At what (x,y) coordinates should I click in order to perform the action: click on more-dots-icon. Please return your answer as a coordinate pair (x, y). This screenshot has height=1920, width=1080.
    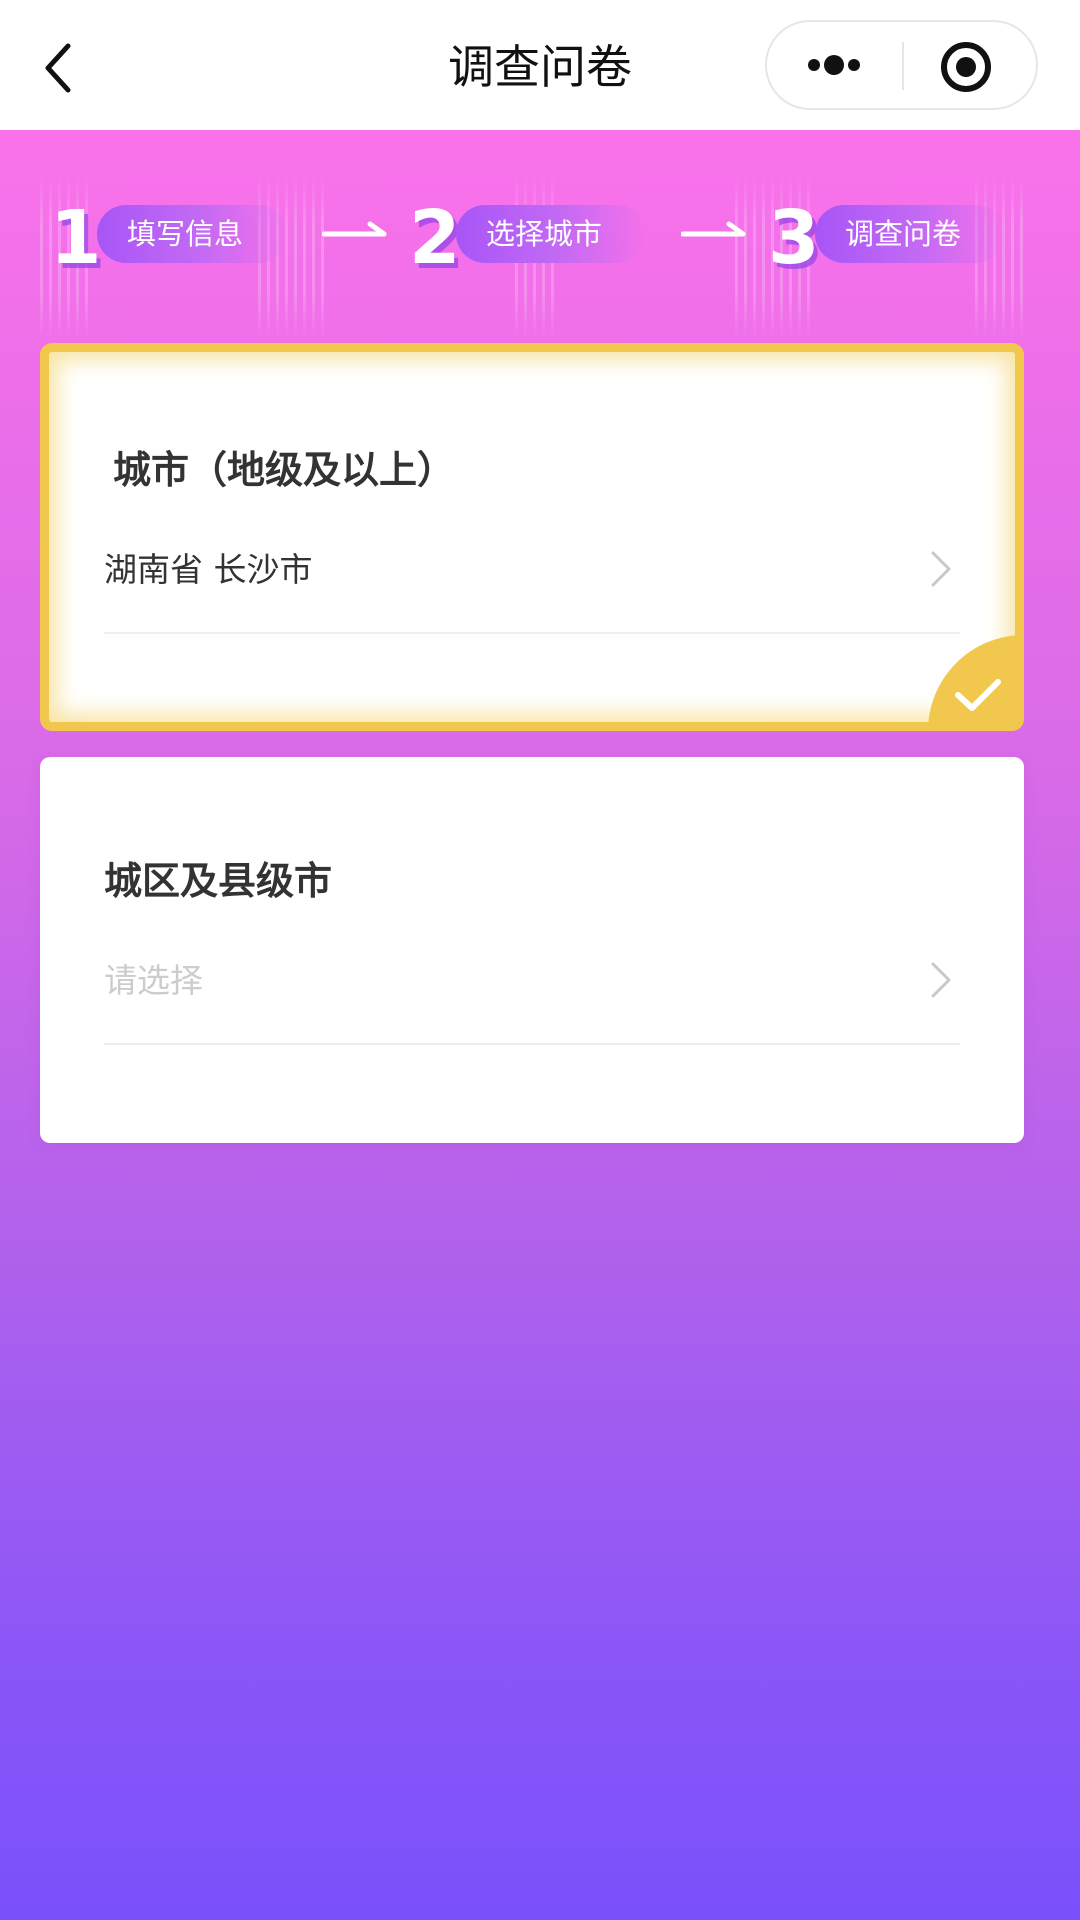
    Looking at the image, I should click on (834, 65).